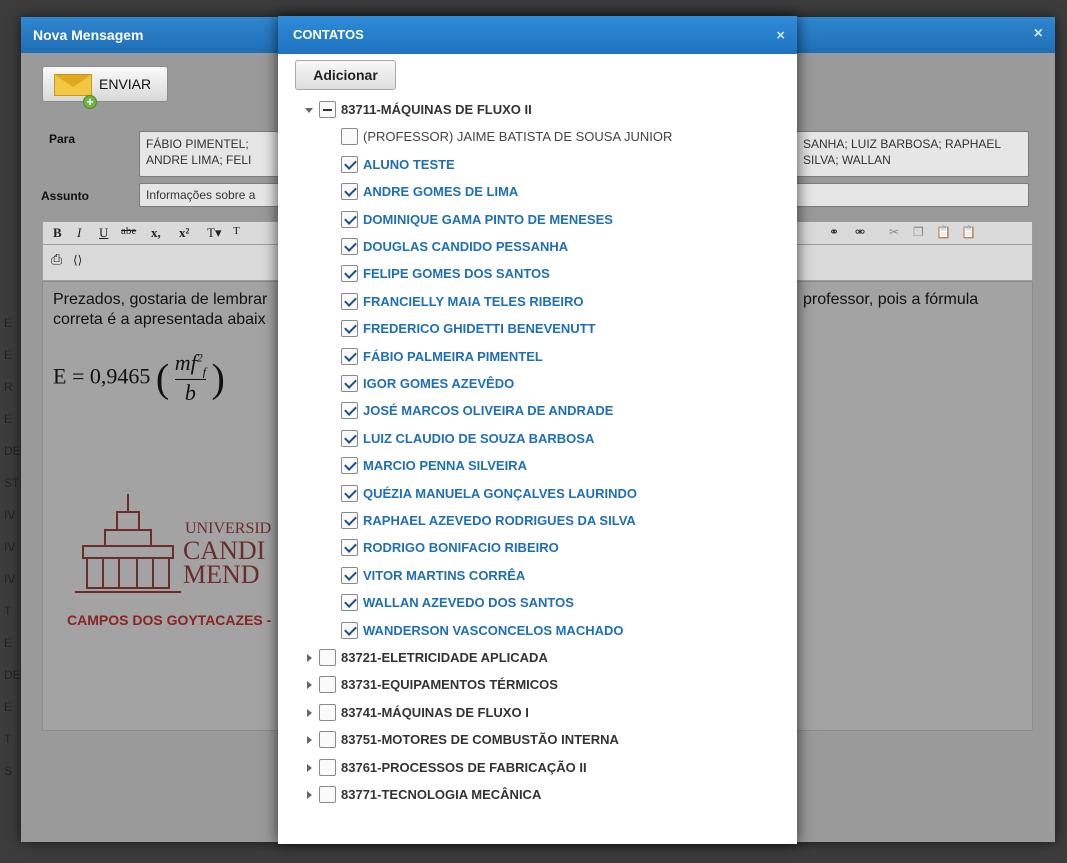 This screenshot has height=863, width=1067. I want to click on contact-group: 83721-ELETRICIDADE APLICADA, so click(426, 657).